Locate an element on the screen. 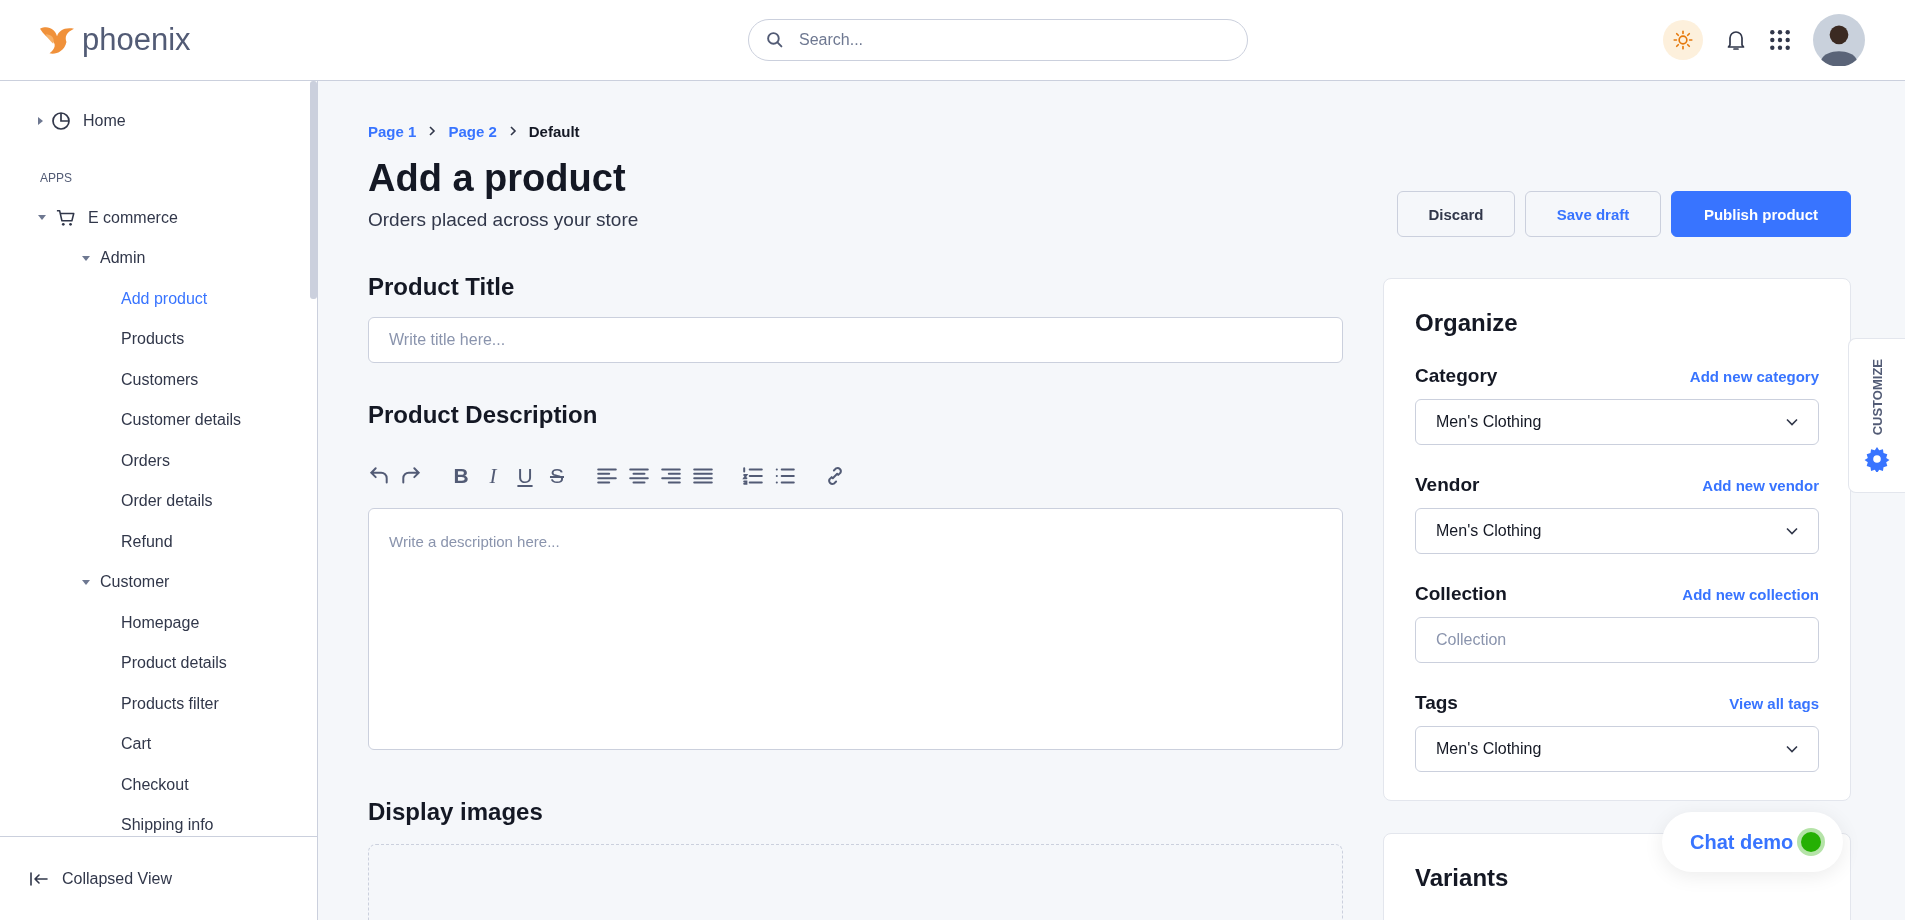  cart-icon is located at coordinates (66, 217).